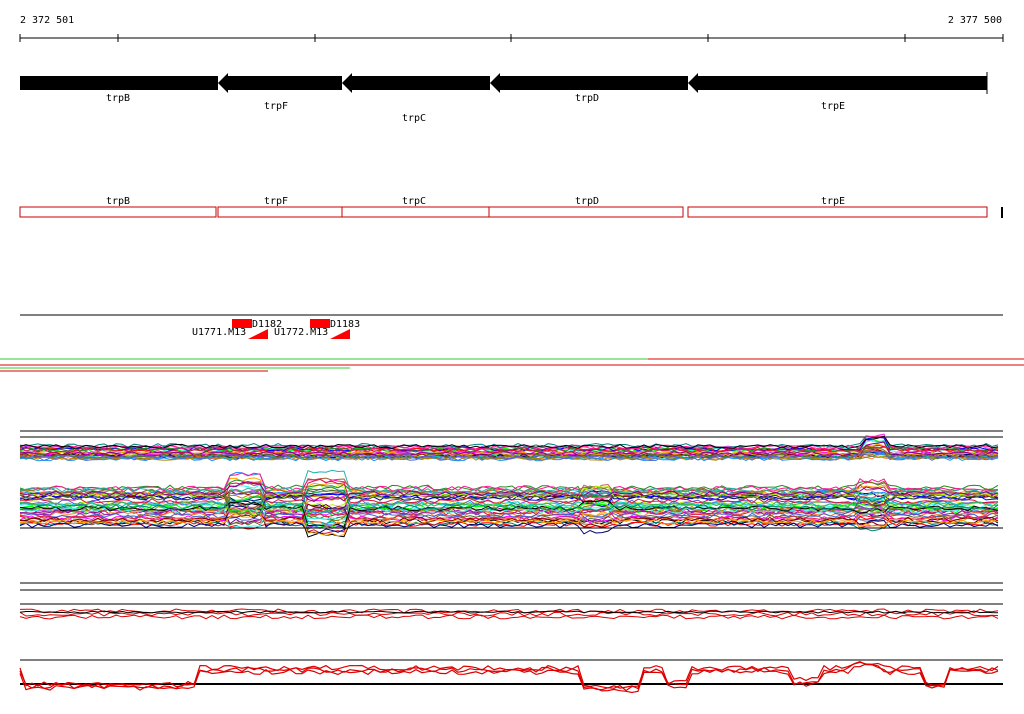 The height and width of the screenshot is (714, 1024). Describe the element at coordinates (118, 212) in the screenshot. I see `cds-box-trpB` at that location.